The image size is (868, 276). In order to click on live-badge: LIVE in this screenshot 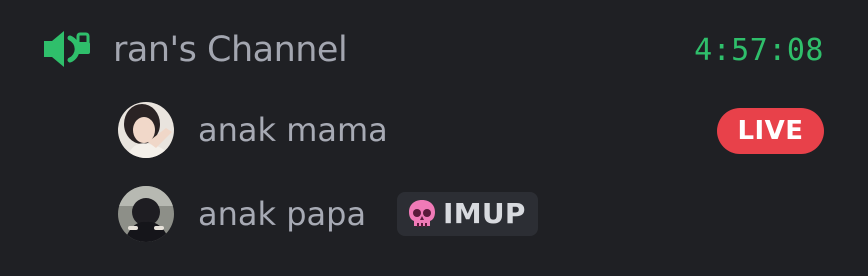, I will do `click(770, 131)`.